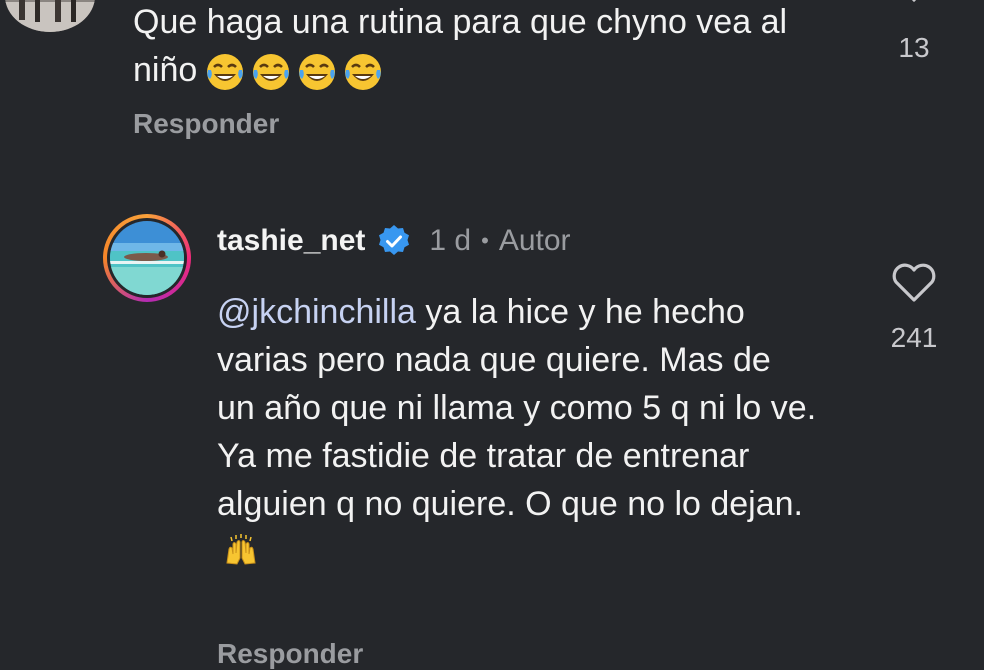 The width and height of the screenshot is (984, 670). I want to click on verified-badge-icon, so click(394, 240).